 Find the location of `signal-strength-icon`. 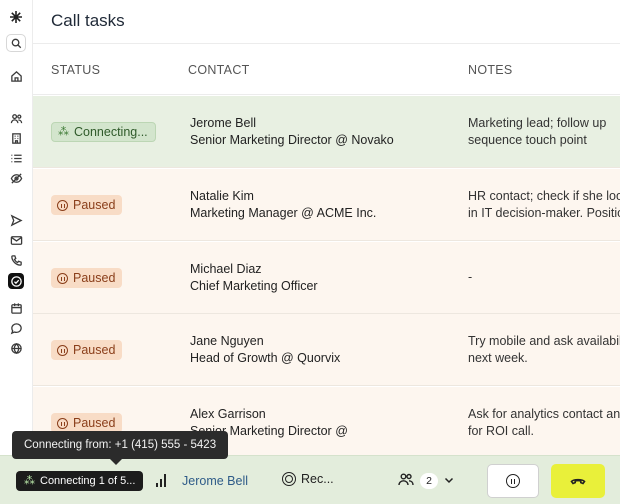

signal-strength-icon is located at coordinates (163, 480).